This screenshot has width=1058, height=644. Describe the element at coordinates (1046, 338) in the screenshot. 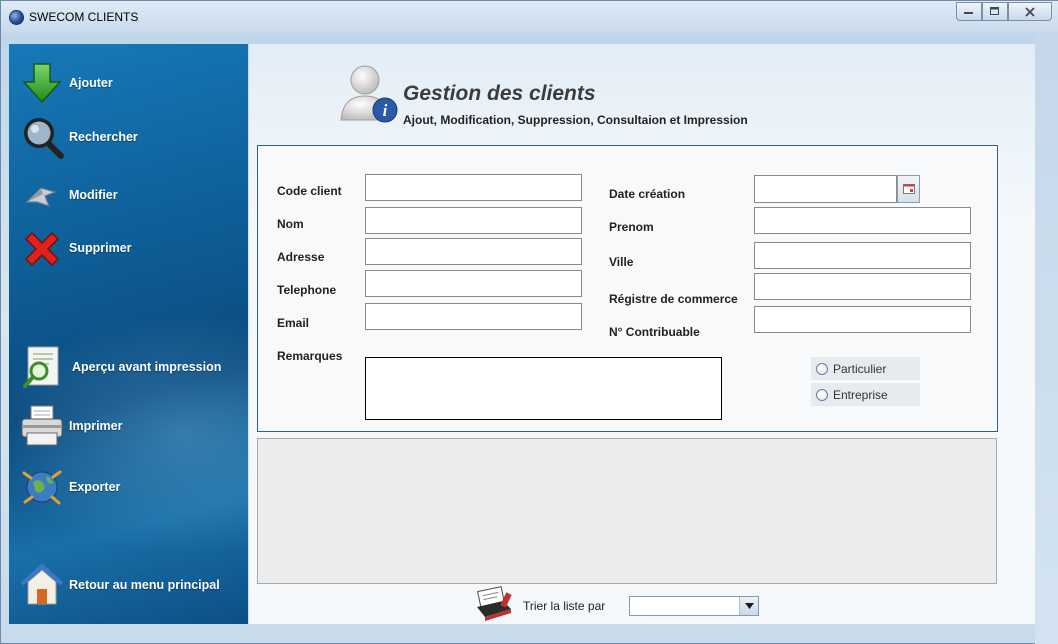

I see `window-right-edge` at that location.